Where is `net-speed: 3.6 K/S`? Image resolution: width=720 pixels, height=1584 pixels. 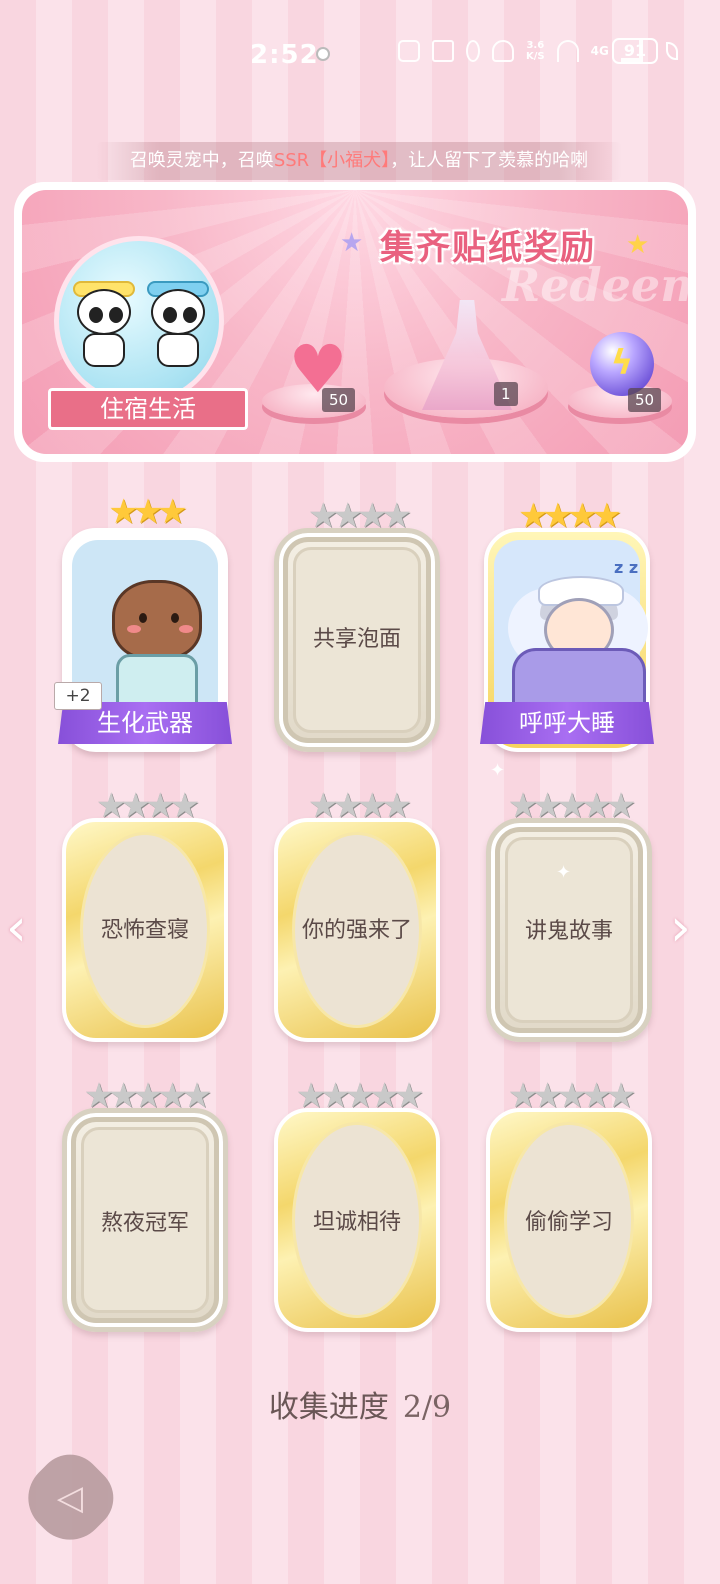
net-speed: 3.6 K/S is located at coordinates (535, 51).